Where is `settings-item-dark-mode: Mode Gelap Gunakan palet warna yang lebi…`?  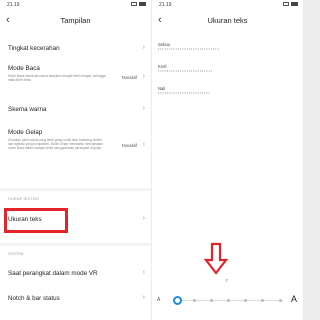 settings-item-dark-mode: Mode Gelap Gunakan palet warna yang lebi… is located at coordinates (75, 146).